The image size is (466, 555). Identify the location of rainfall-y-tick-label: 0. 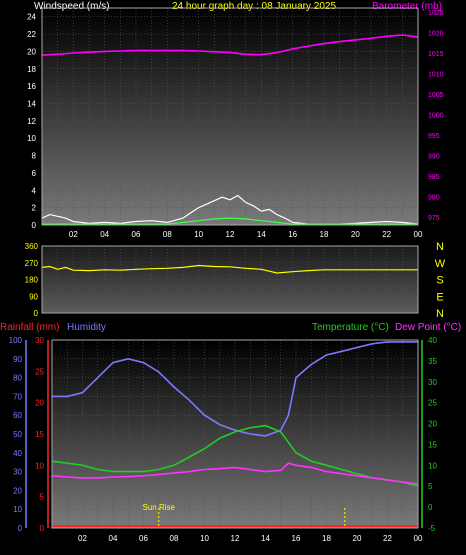
(42, 528).